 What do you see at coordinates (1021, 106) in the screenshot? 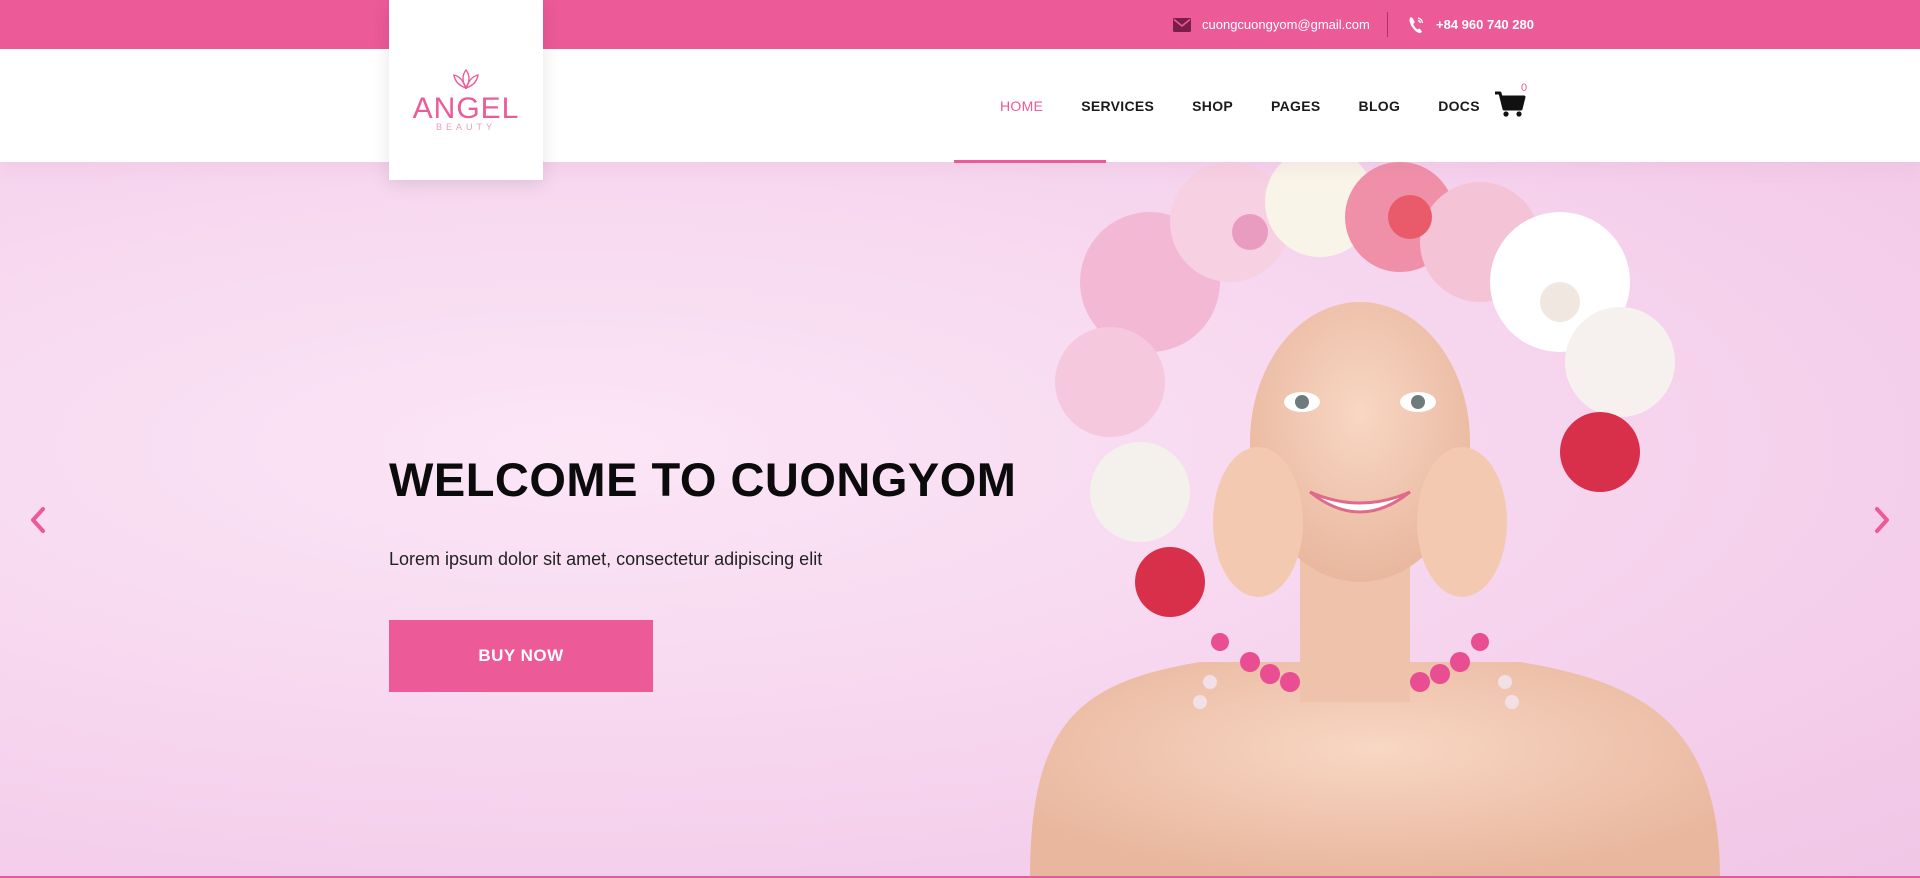
I see `nav-home: HOME` at bounding box center [1021, 106].